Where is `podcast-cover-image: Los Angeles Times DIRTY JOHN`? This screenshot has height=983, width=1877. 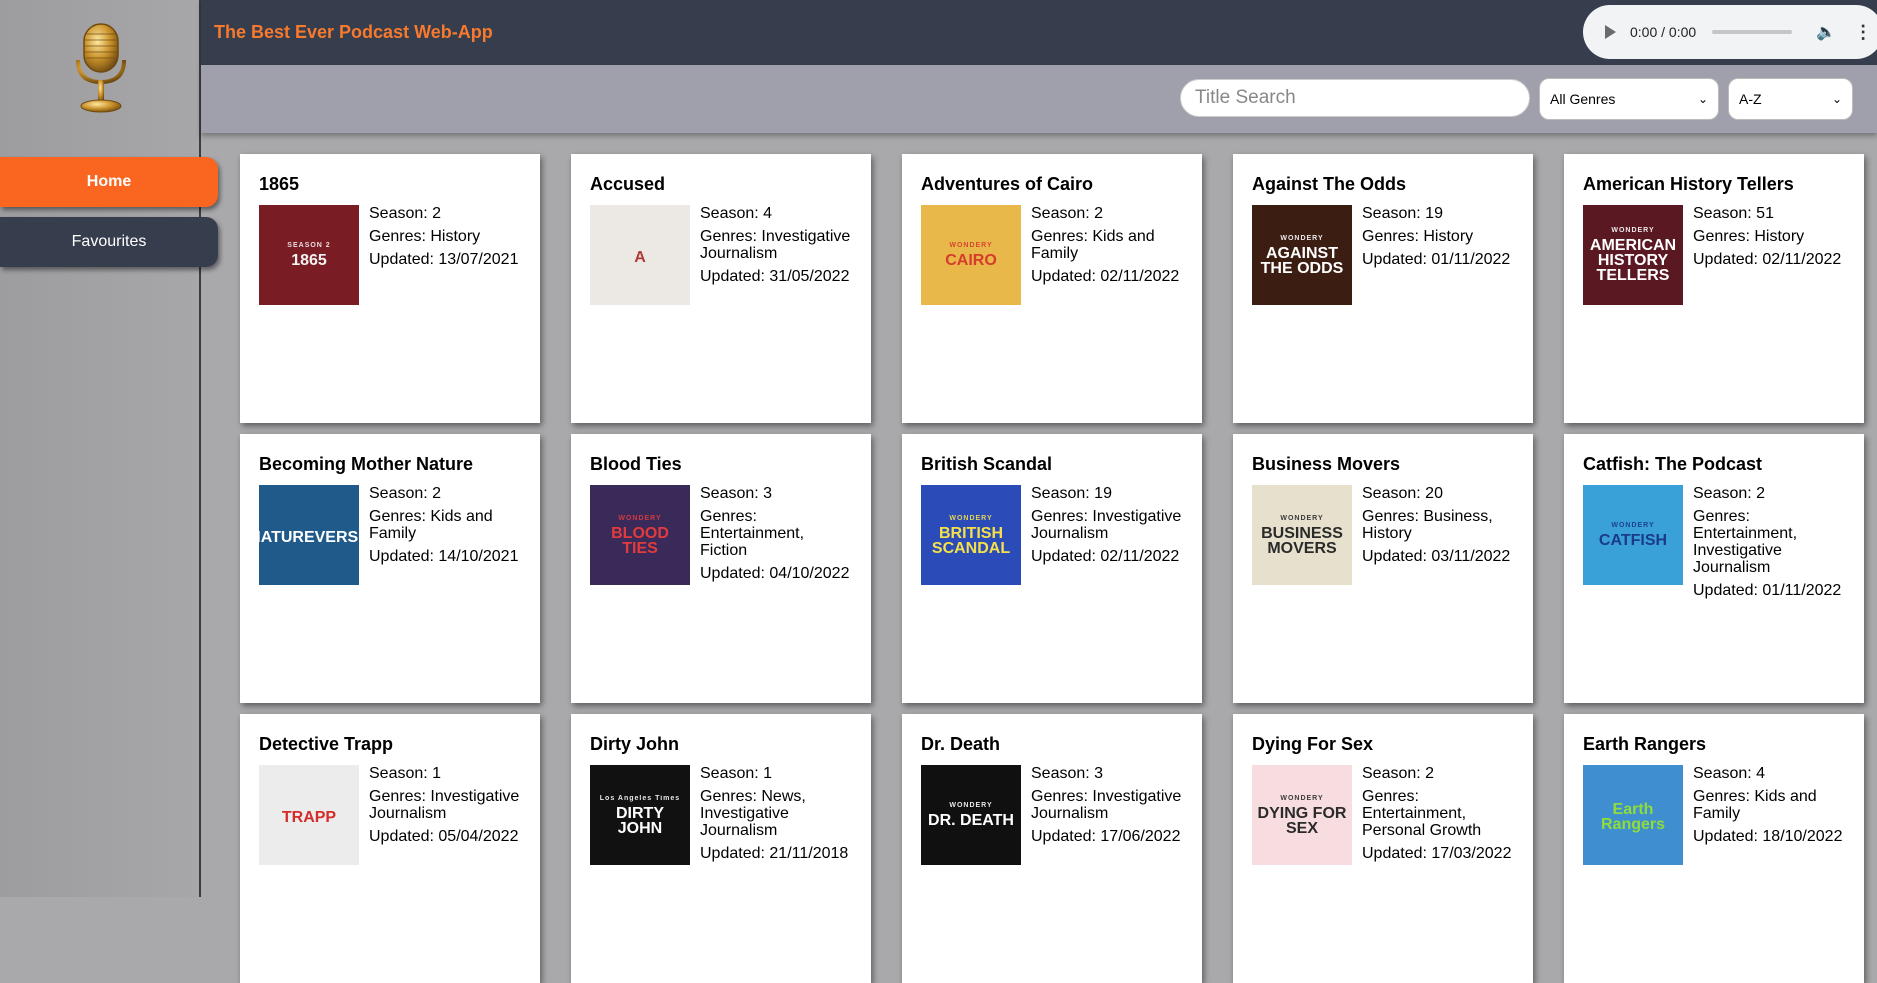
podcast-cover-image: Los Angeles Times DIRTY JOHN is located at coordinates (640, 815).